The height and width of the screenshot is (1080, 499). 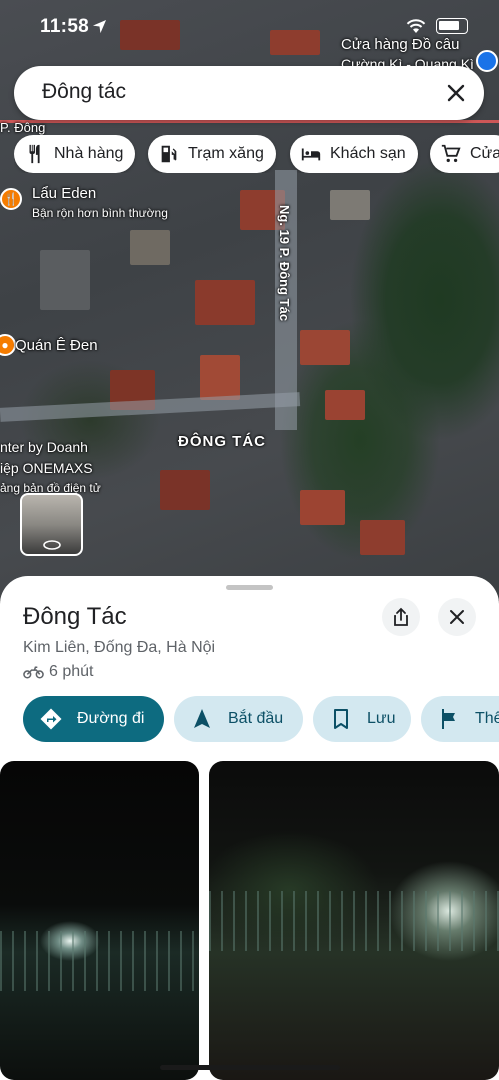 I want to click on poi-label: Quán Ê Đen, so click(x=56, y=345).